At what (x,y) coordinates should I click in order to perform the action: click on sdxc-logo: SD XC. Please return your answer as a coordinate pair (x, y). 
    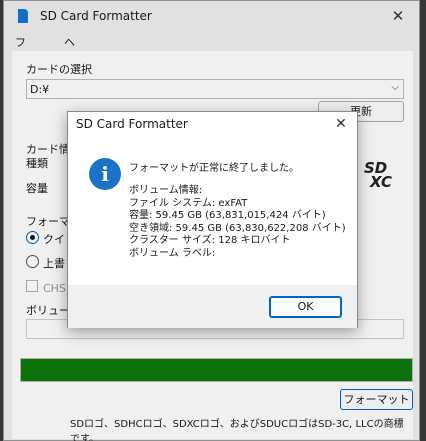
    Looking at the image, I should click on (378, 175).